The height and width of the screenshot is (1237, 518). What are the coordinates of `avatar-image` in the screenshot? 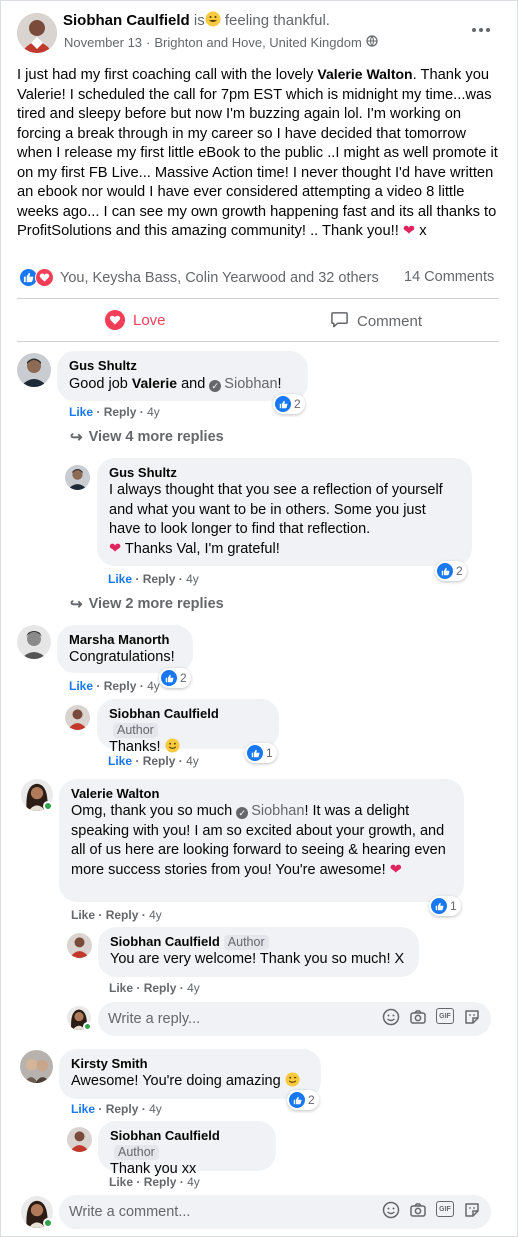 It's located at (37, 33).